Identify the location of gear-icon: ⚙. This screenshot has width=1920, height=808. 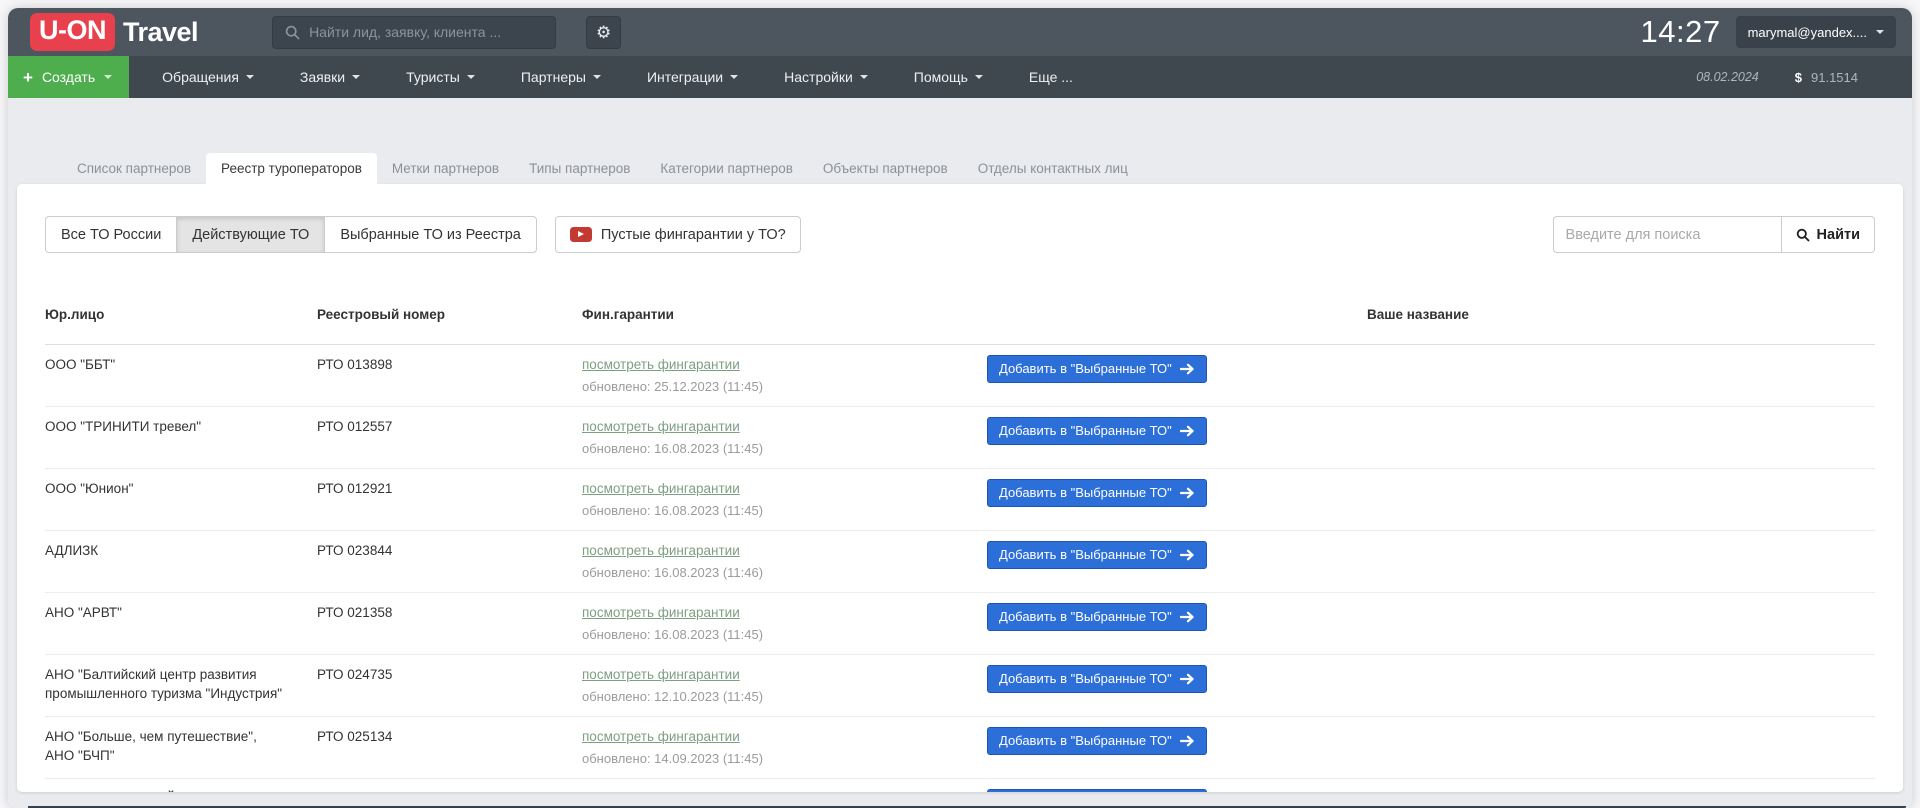
(604, 32).